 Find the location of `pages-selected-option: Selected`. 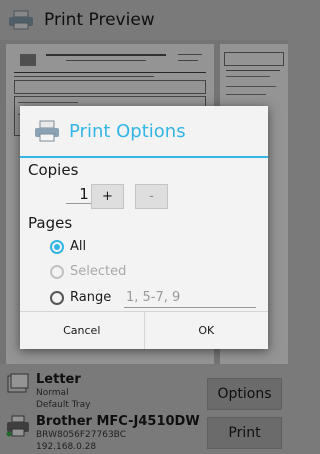

pages-selected-option: Selected is located at coordinates (88, 271).